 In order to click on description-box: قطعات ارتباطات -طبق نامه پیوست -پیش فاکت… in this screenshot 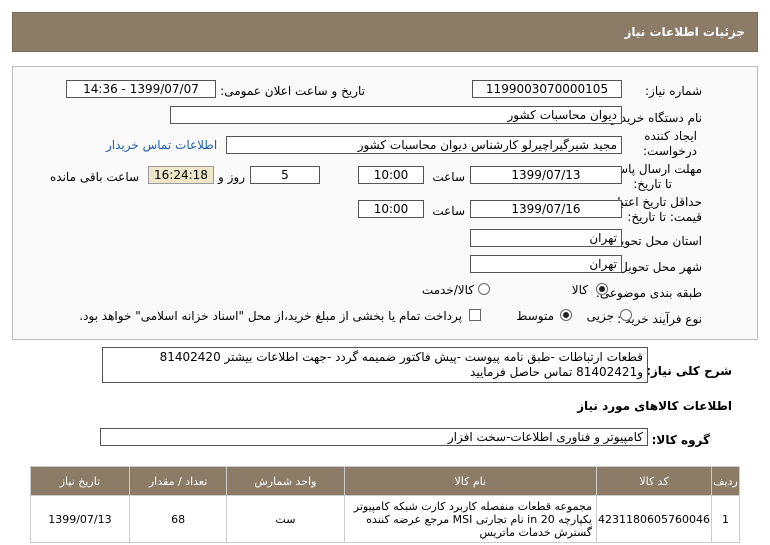, I will do `click(375, 365)`.